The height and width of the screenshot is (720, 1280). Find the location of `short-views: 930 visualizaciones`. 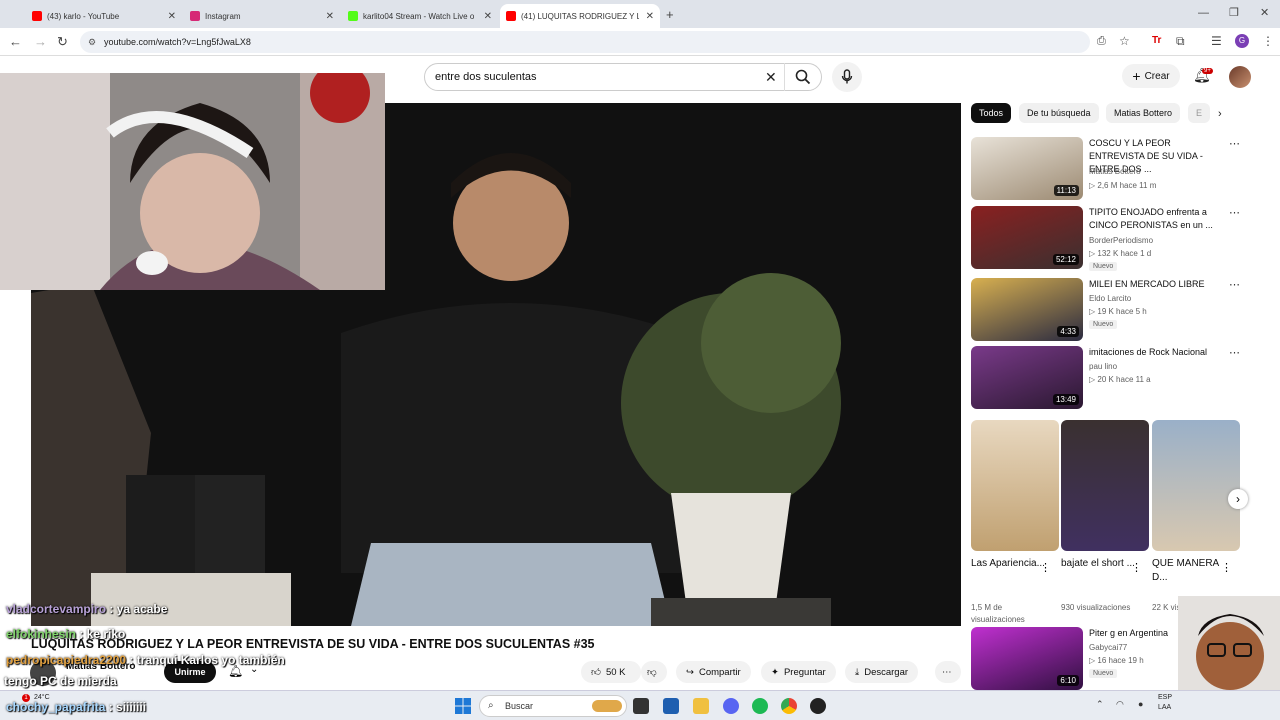

short-views: 930 visualizaciones is located at coordinates (1096, 607).